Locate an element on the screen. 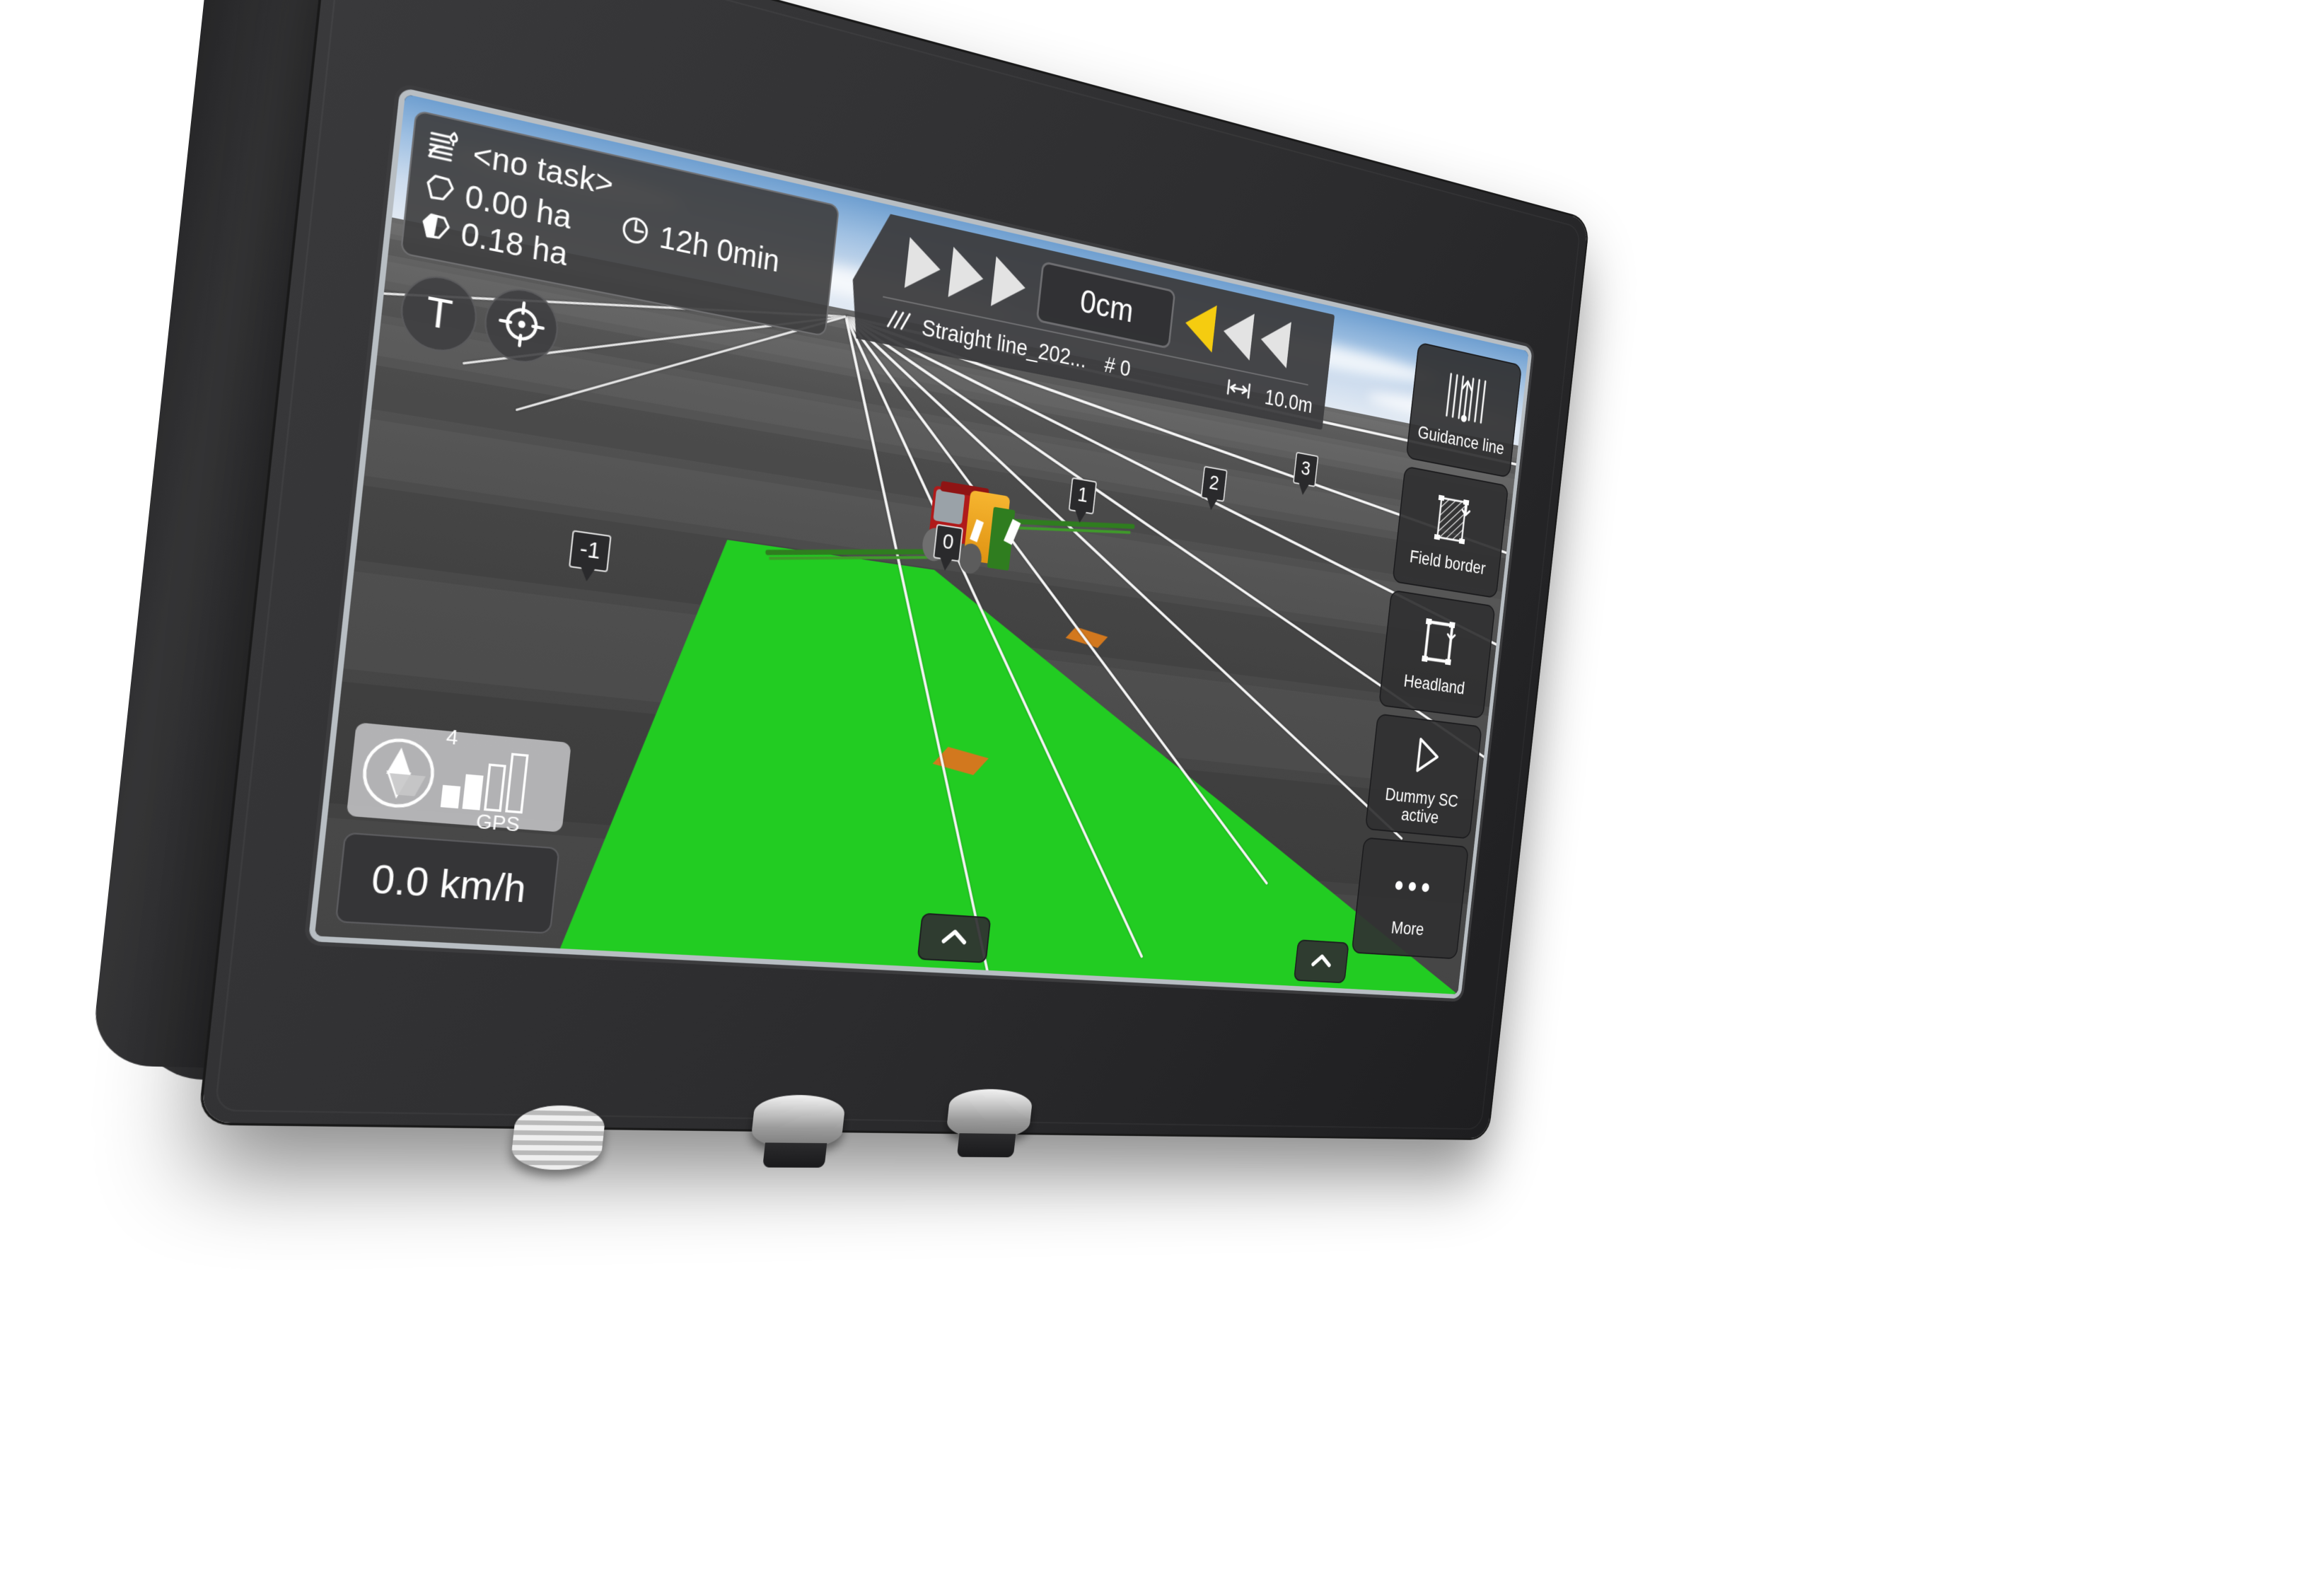  guidance-line-number: # 0 is located at coordinates (1117, 367).